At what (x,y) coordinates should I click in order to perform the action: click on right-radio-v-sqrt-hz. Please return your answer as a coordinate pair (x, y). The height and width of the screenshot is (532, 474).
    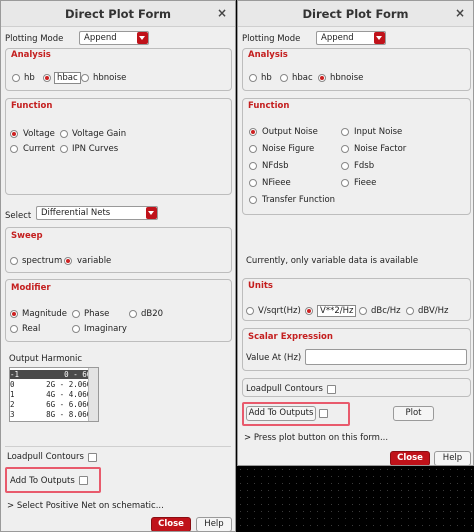
    Looking at the image, I should click on (250, 311).